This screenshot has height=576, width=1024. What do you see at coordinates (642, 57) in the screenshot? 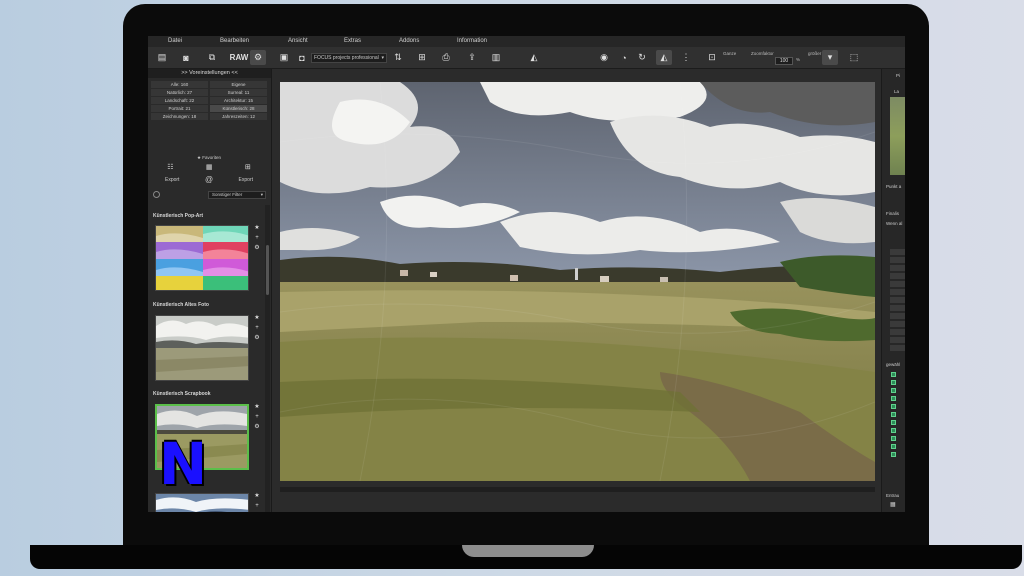
I see `rotate-icon: ↻` at bounding box center [642, 57].